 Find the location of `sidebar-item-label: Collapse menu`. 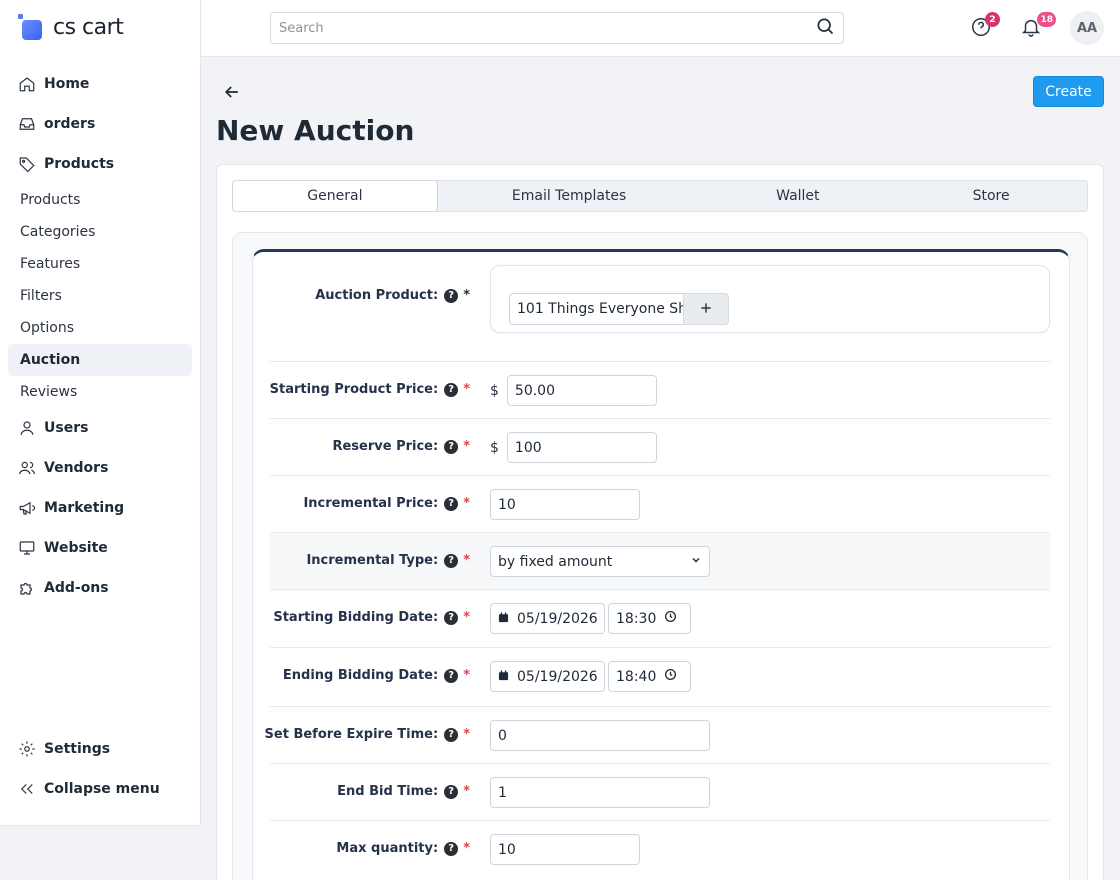

sidebar-item-label: Collapse menu is located at coordinates (102, 789).